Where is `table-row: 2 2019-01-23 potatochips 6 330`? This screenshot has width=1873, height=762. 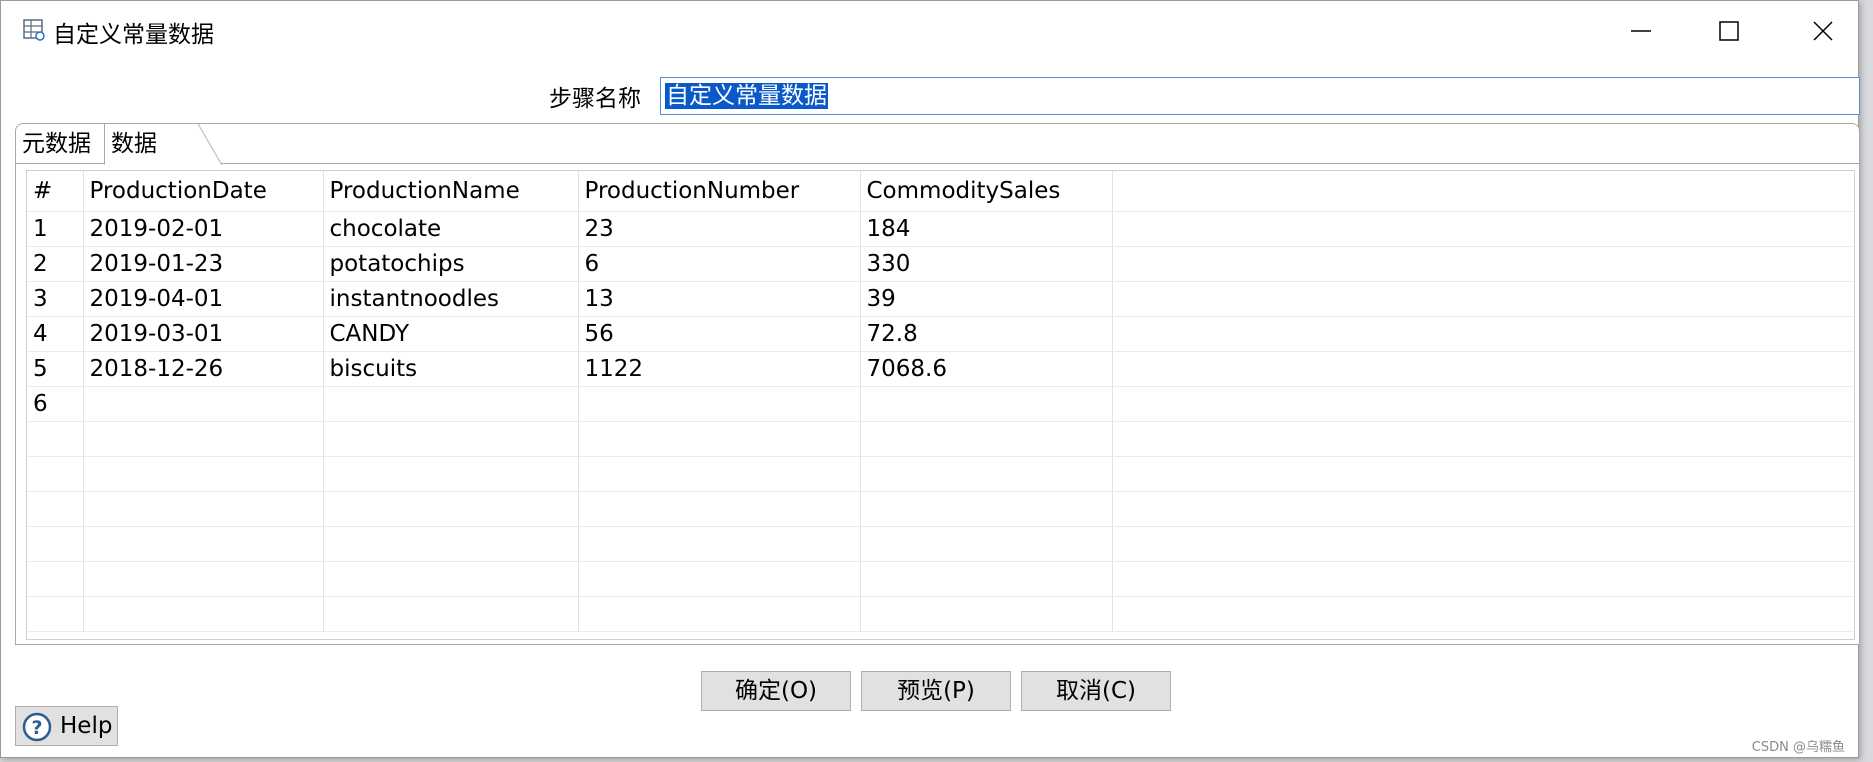
table-row: 2 2019-01-23 potatochips 6 330 is located at coordinates (940, 264).